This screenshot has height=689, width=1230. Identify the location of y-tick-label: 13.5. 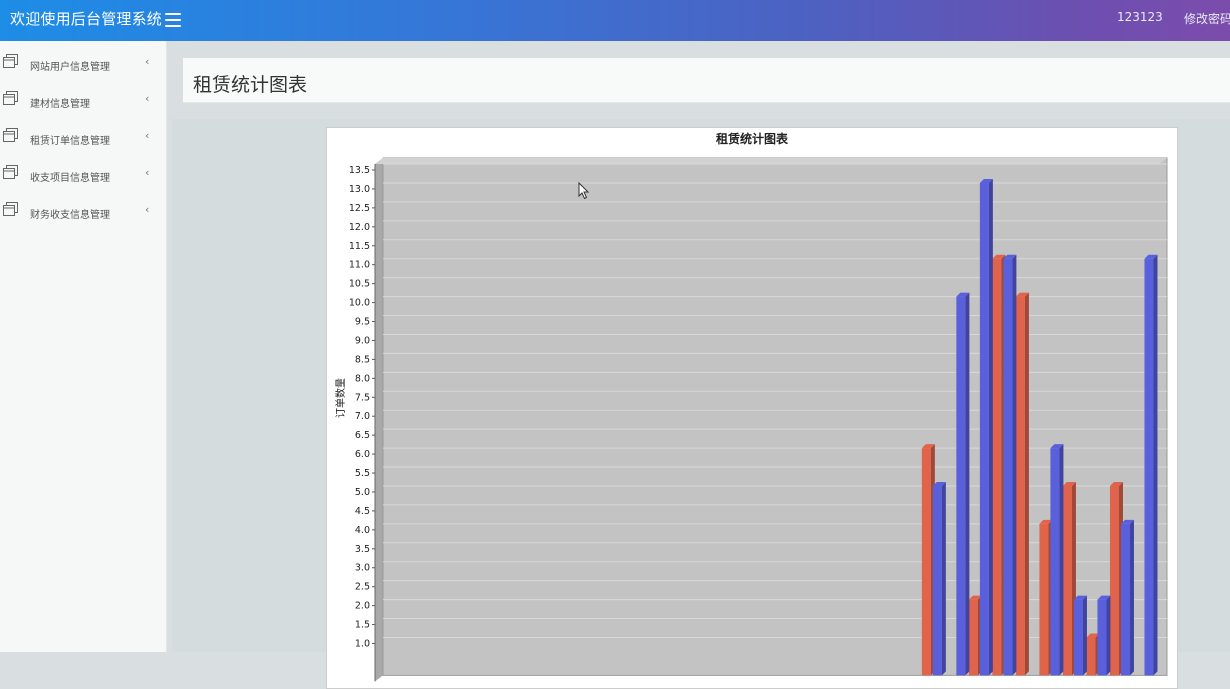
(359, 170).